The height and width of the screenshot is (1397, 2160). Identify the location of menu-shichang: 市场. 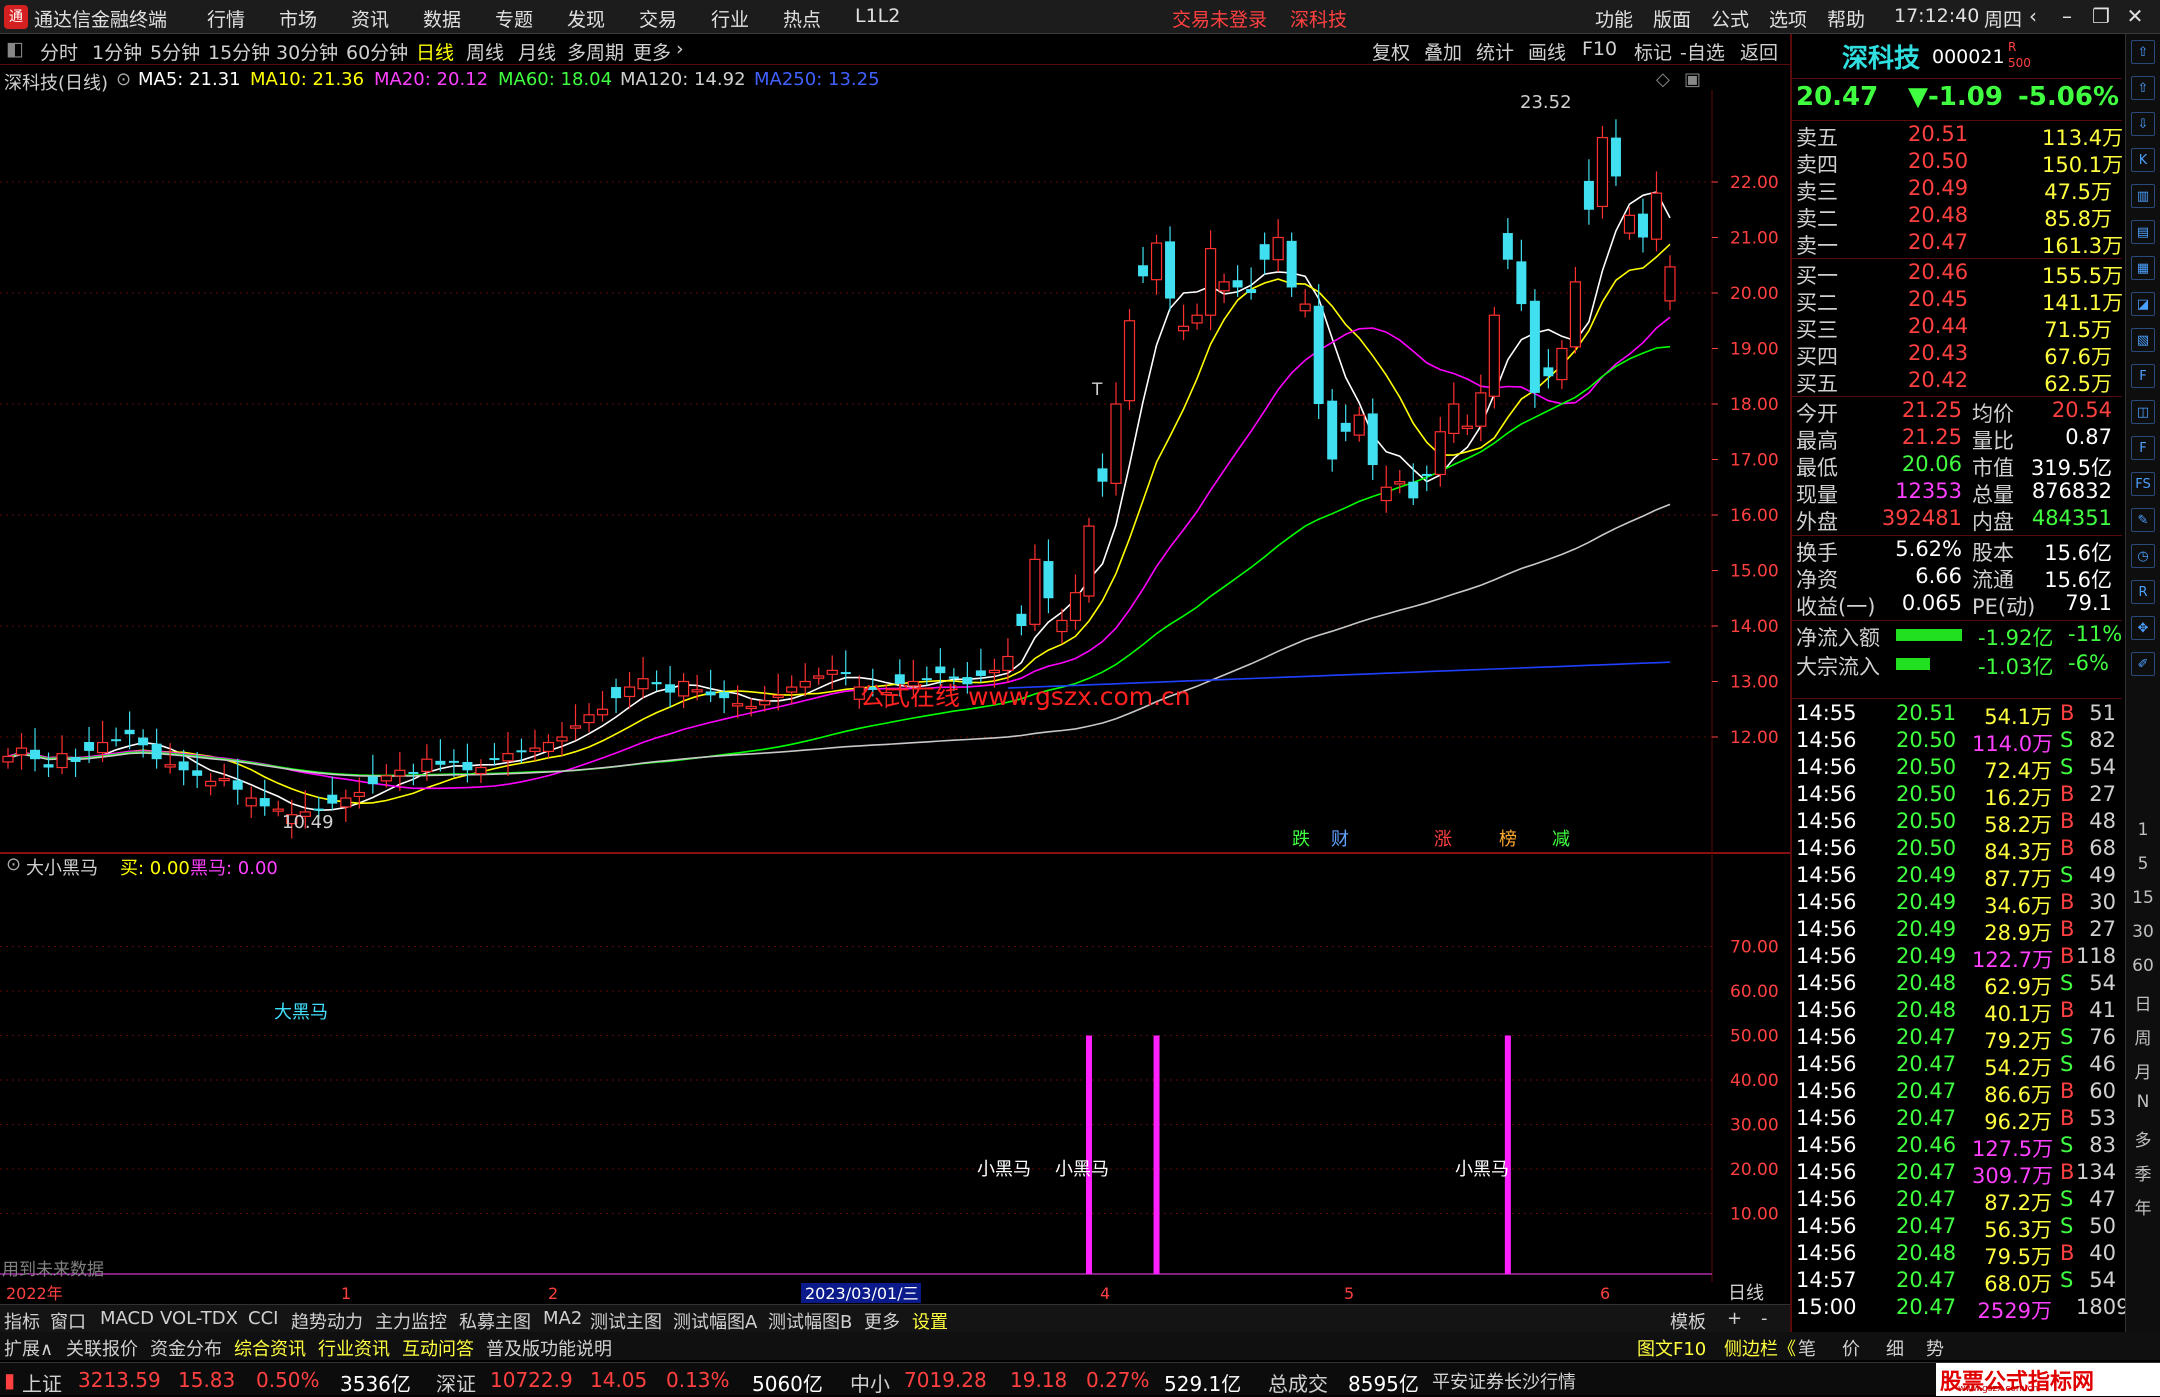
(298, 18).